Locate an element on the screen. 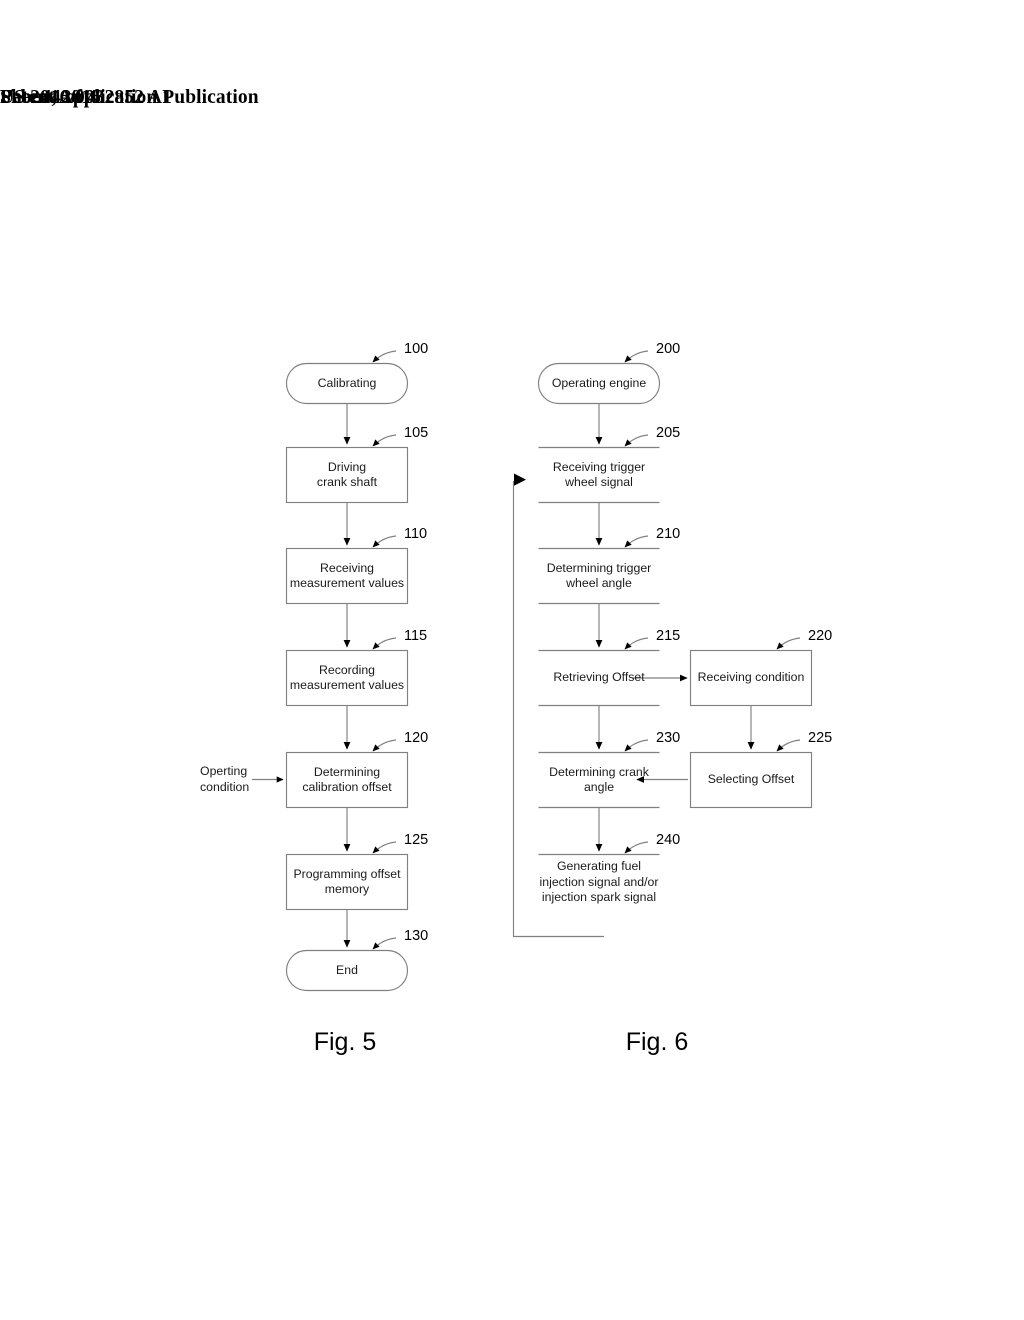  fig6-feedback-arrowhead is located at coordinates (520, 479).